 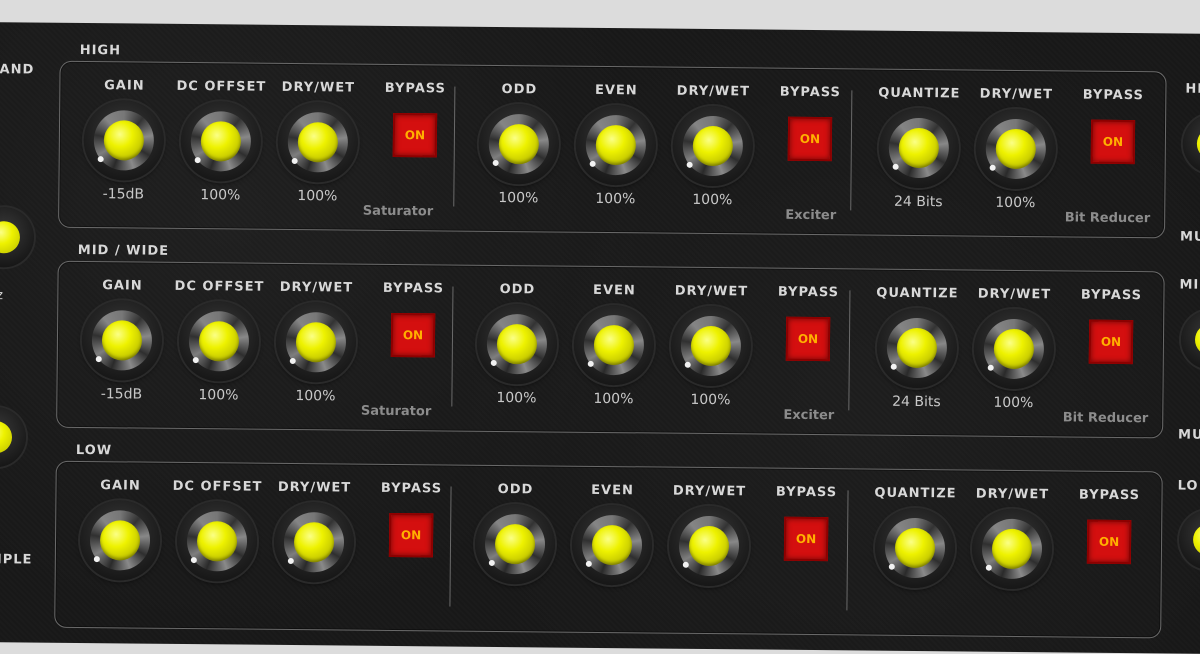 What do you see at coordinates (809, 415) in the screenshot?
I see `section-name: Exciter` at bounding box center [809, 415].